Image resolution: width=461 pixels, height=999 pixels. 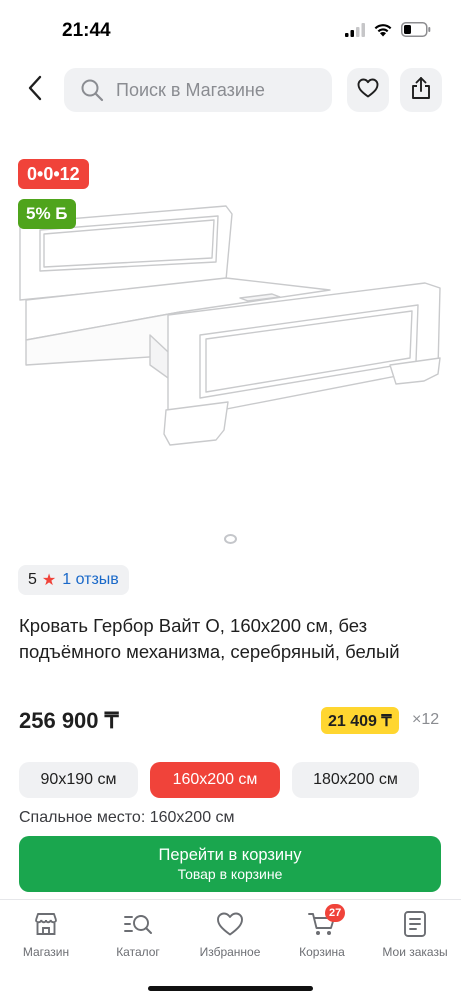 I want to click on wifi-icon, so click(x=383, y=32).